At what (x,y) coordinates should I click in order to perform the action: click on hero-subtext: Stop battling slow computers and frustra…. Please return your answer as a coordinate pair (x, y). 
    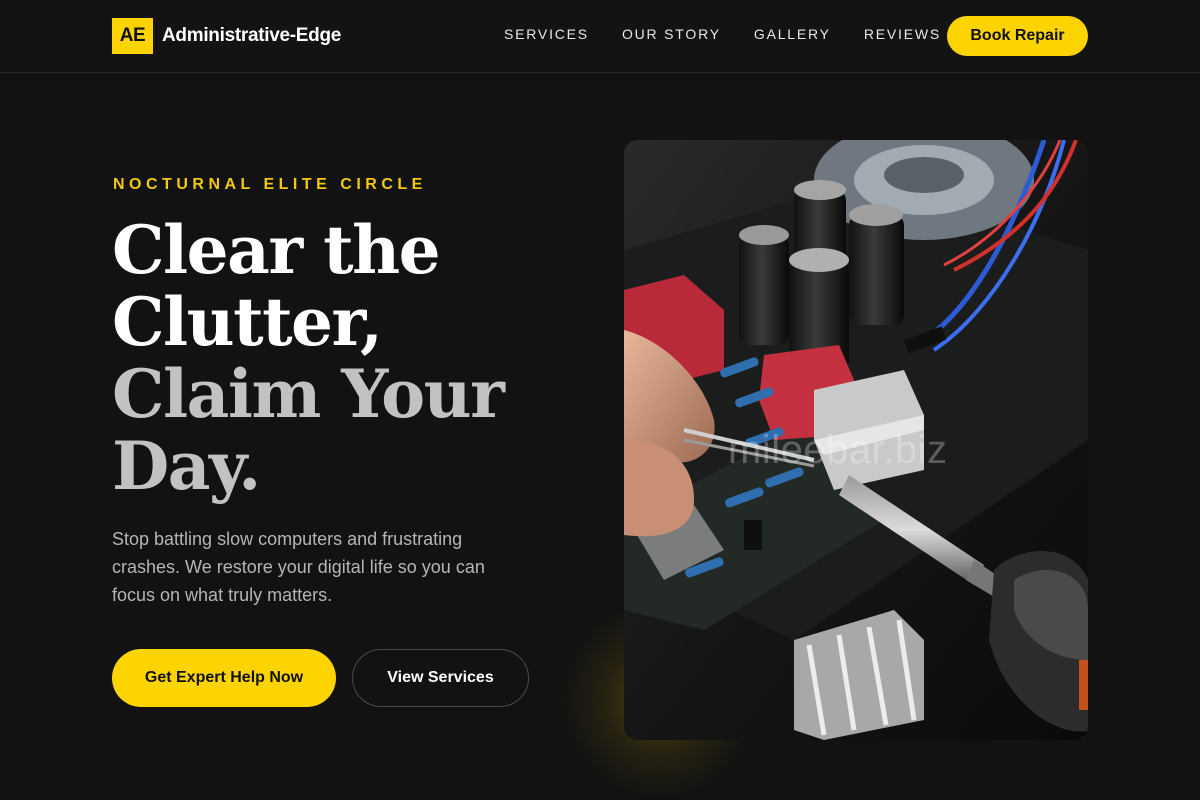
    Looking at the image, I should click on (298, 567).